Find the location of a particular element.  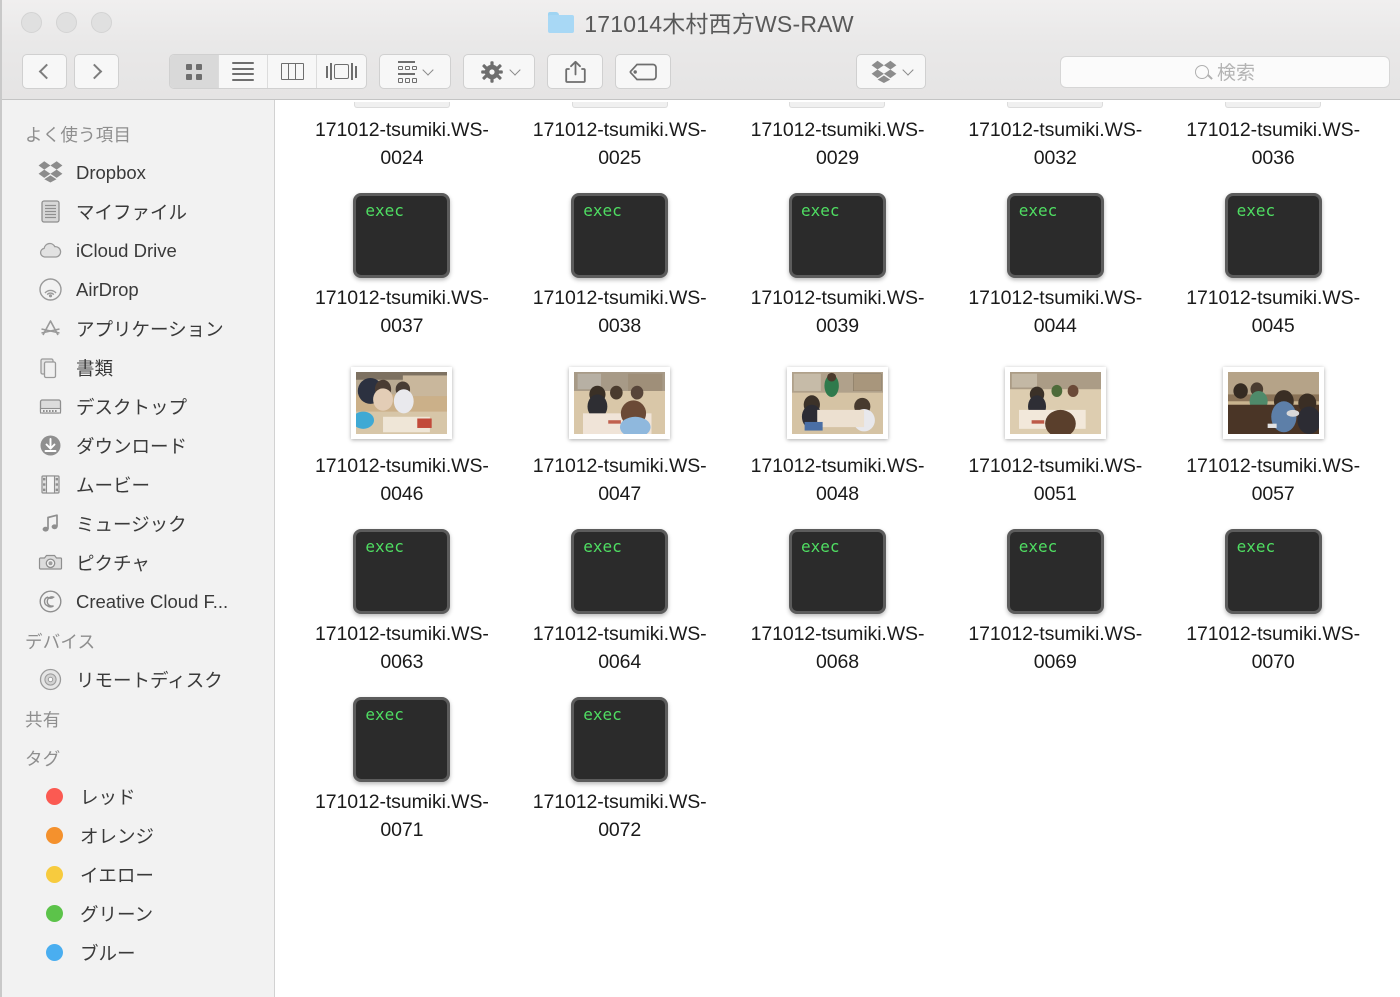

file-item: 171012-tsumiki.WS-0046 is located at coordinates (402, 432).